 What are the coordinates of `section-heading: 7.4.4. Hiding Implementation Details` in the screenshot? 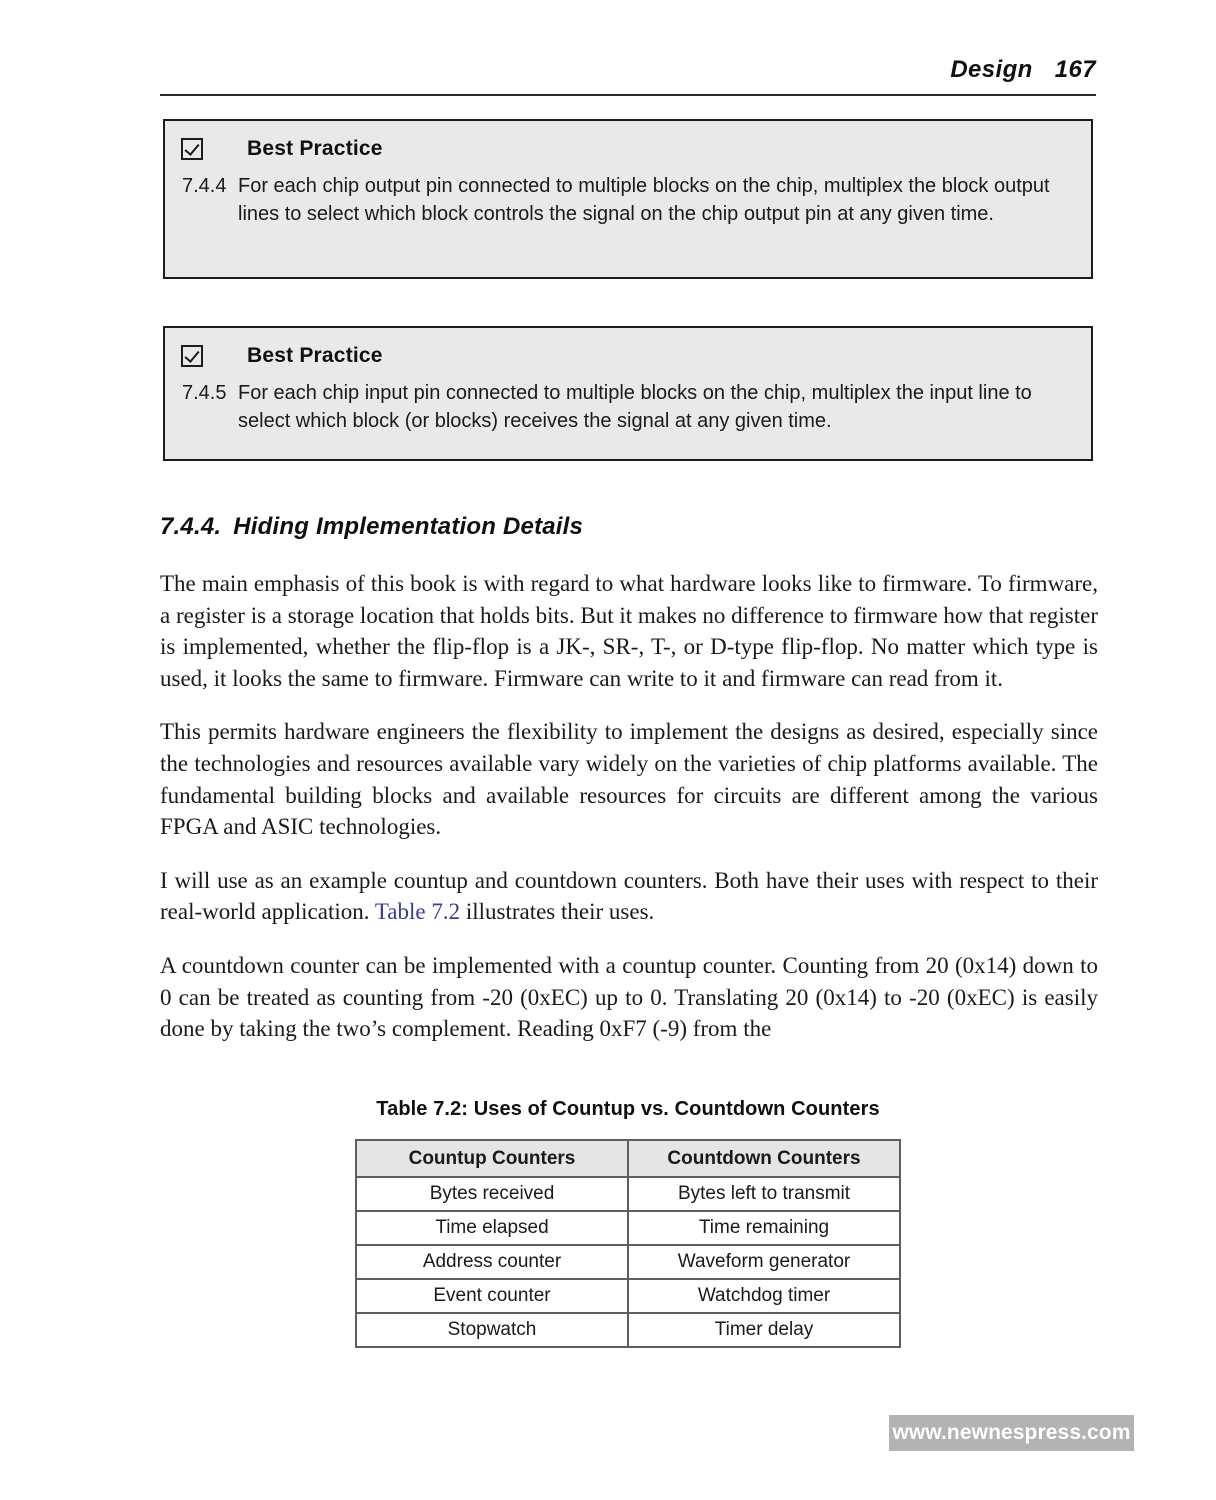 It's located at (628, 527).